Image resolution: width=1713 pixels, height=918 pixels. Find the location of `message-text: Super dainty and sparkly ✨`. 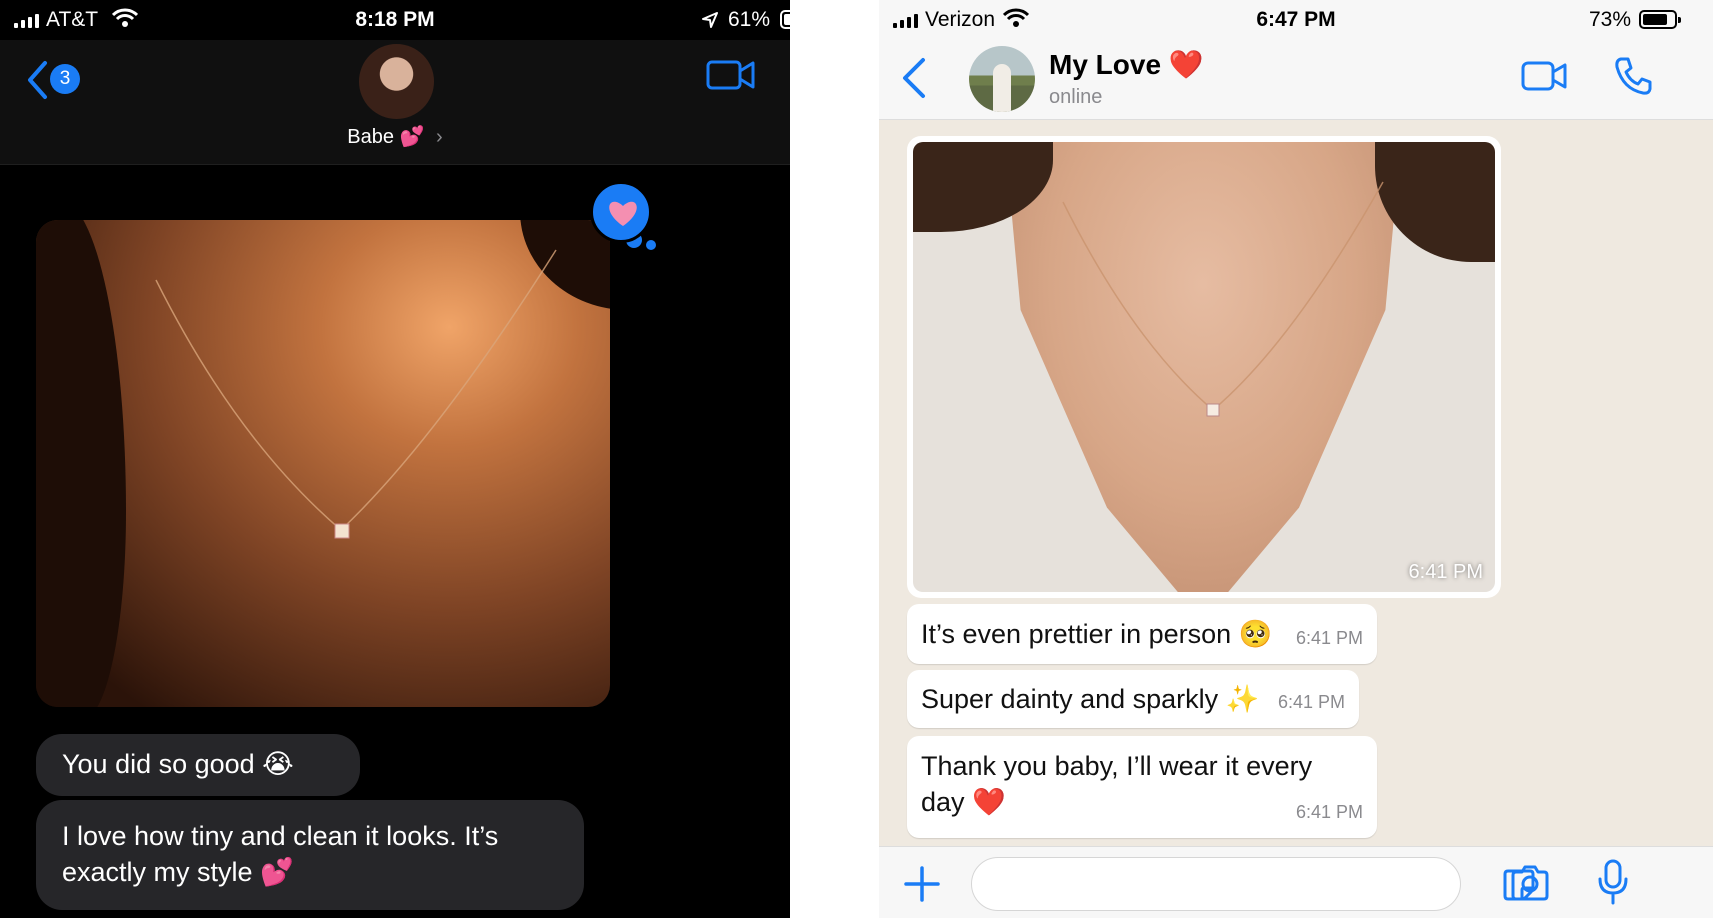

message-text: Super dainty and sparkly ✨ is located at coordinates (1090, 699).